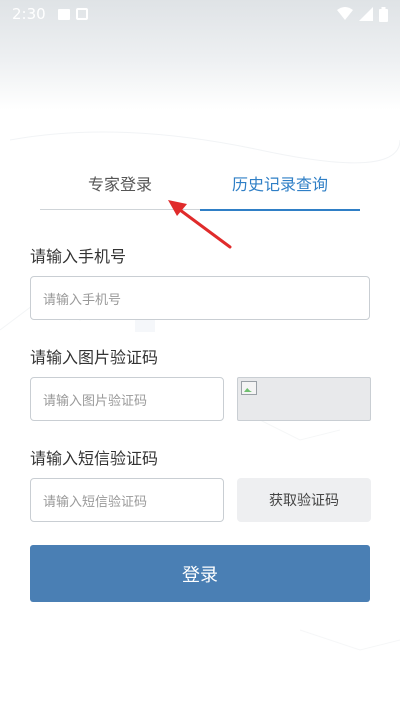 This screenshot has height=710, width=400. What do you see at coordinates (127, 500) in the screenshot?
I see `sms-code-input: 请输入短信验证码` at bounding box center [127, 500].